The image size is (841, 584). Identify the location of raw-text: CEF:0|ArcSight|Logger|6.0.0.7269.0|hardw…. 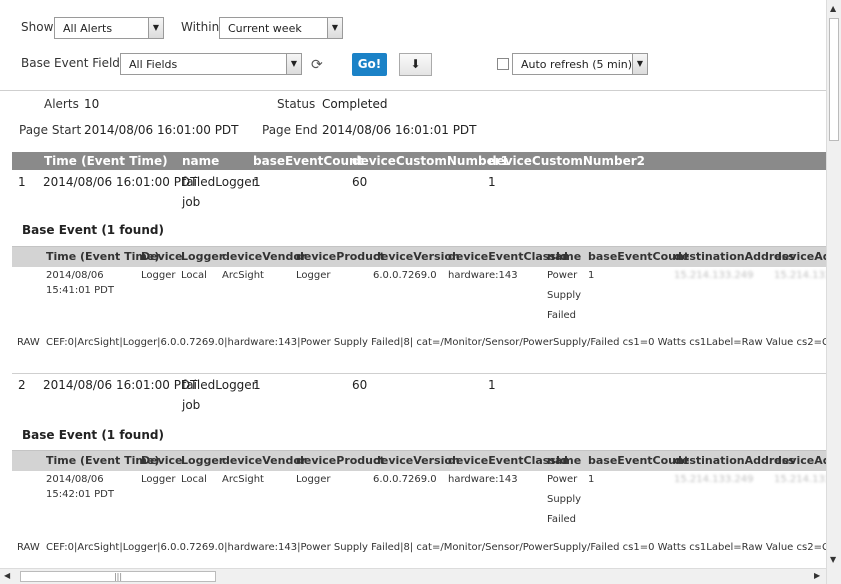
(436, 342).